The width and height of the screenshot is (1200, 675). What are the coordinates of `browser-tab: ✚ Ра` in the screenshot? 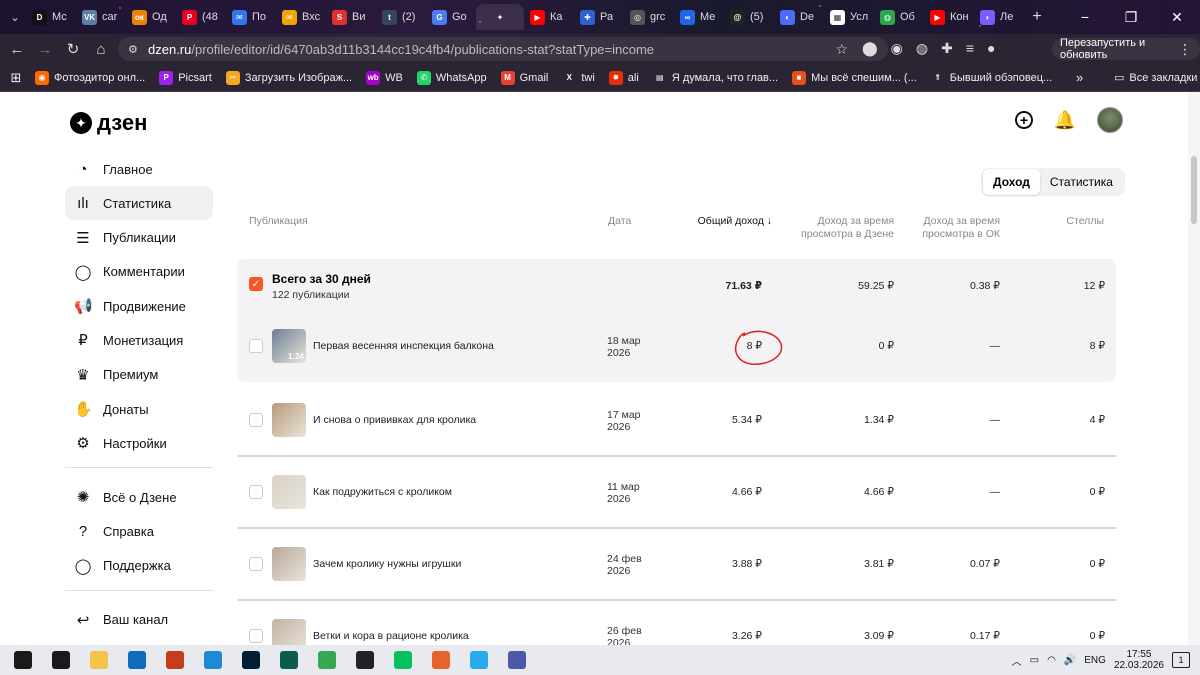 It's located at (599, 17).